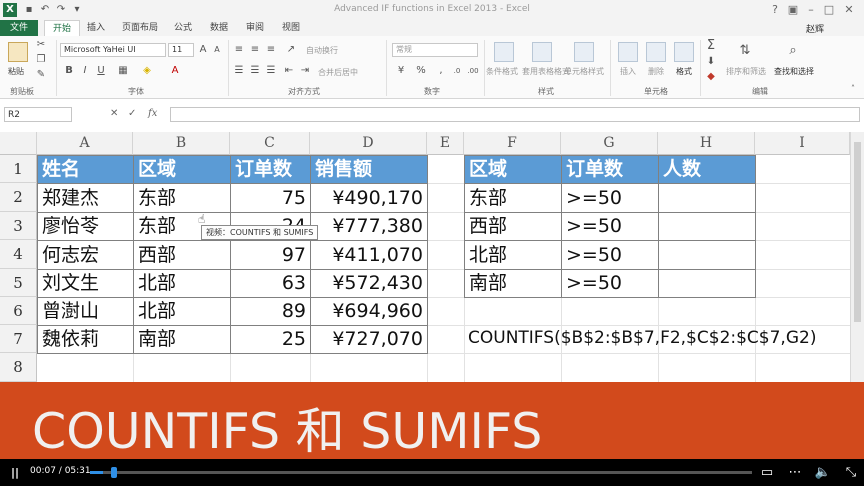 Image resolution: width=864 pixels, height=486 pixels. What do you see at coordinates (85, 339) in the screenshot?
I see `table1-cell: 魏依莉` at bounding box center [85, 339].